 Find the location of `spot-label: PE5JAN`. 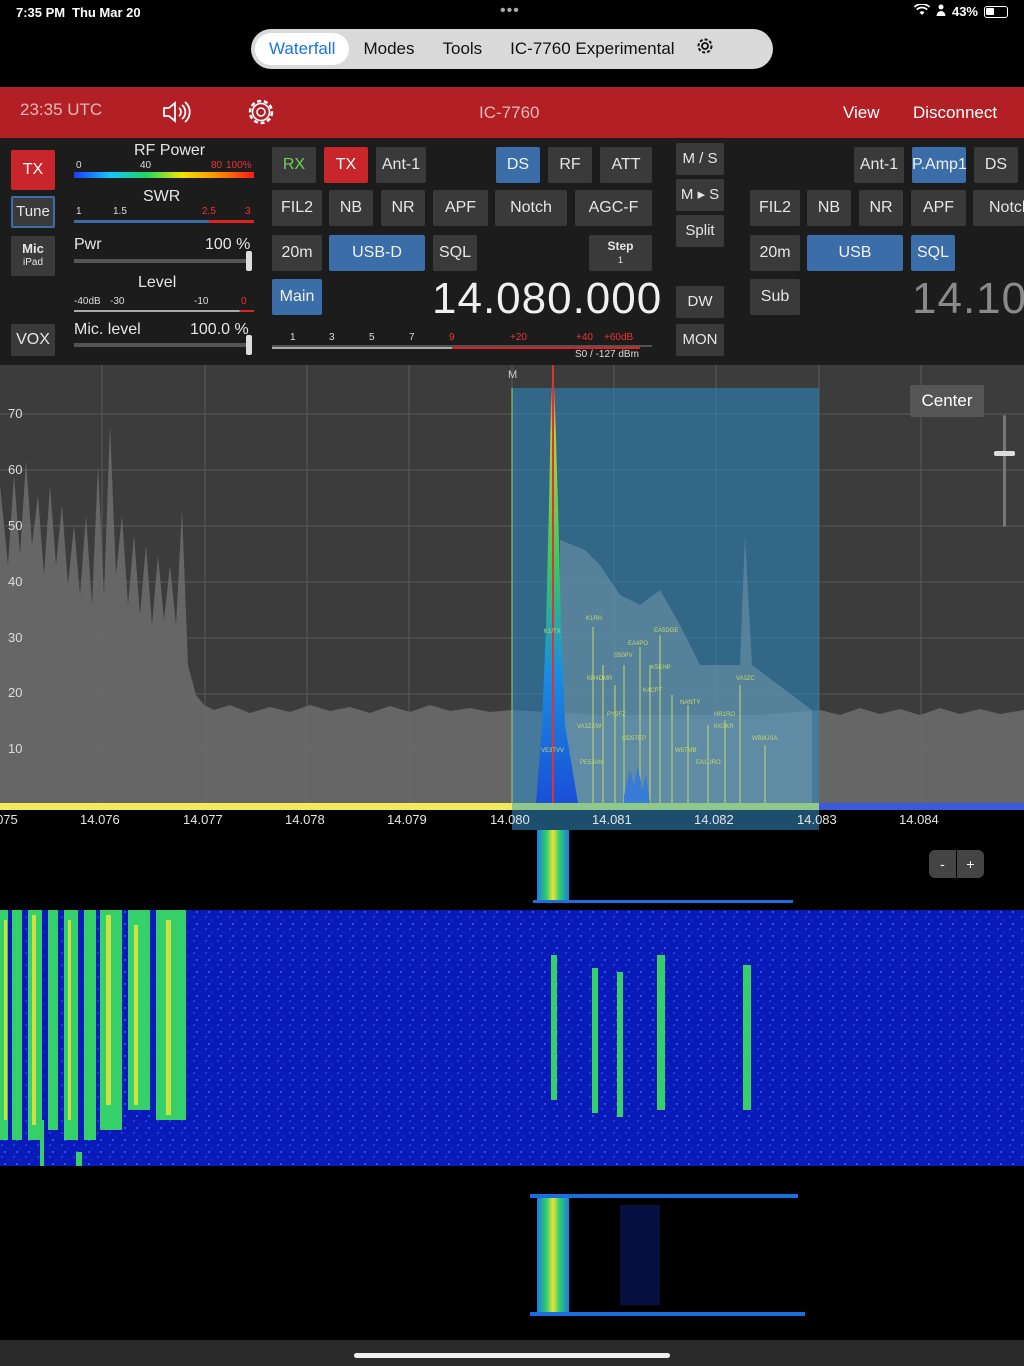

spot-label: PE5JAN is located at coordinates (591, 763).